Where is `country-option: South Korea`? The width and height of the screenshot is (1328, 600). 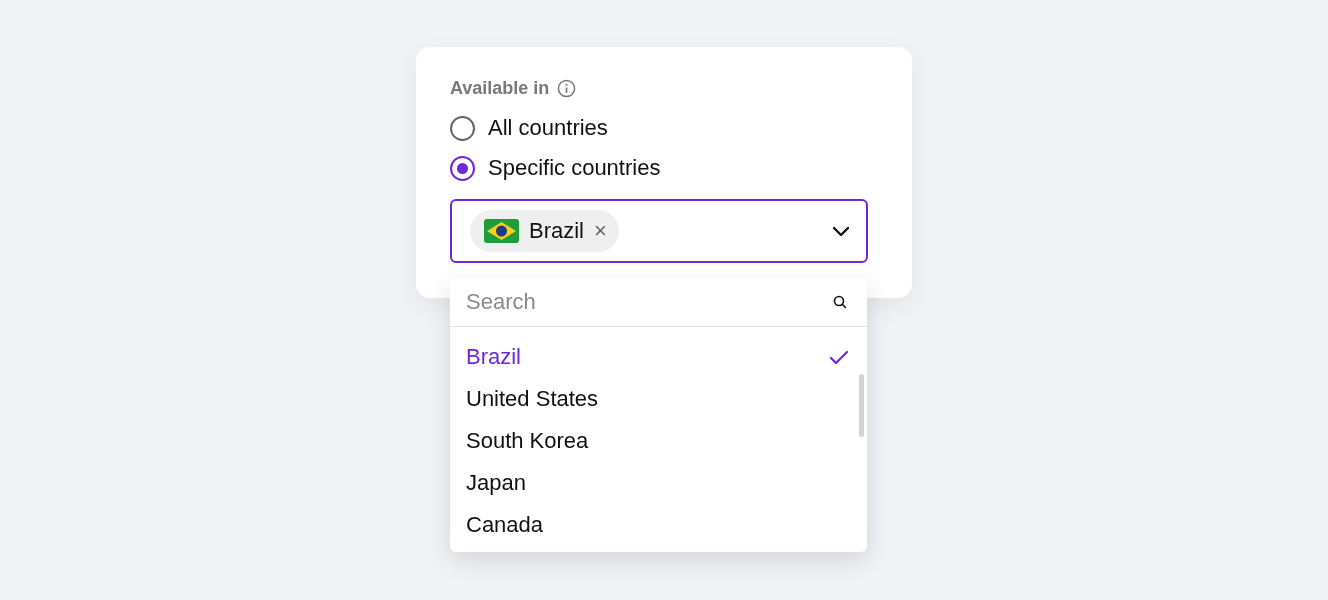 country-option: South Korea is located at coordinates (658, 441).